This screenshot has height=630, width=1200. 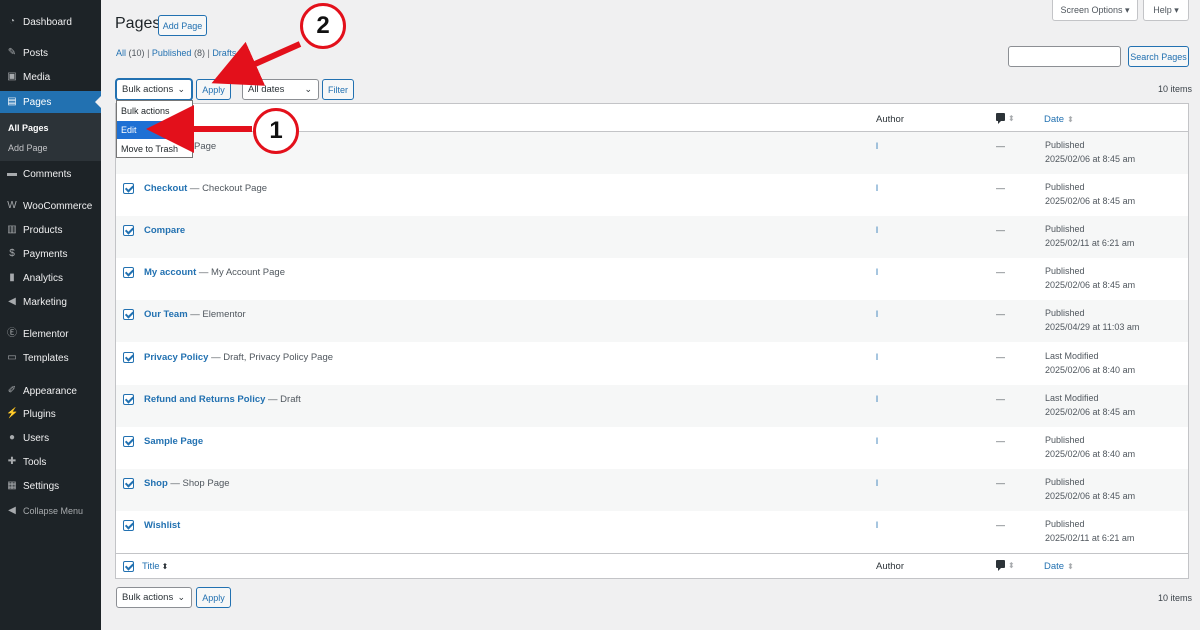 I want to click on annotation-arrows, so click(x=224, y=97).